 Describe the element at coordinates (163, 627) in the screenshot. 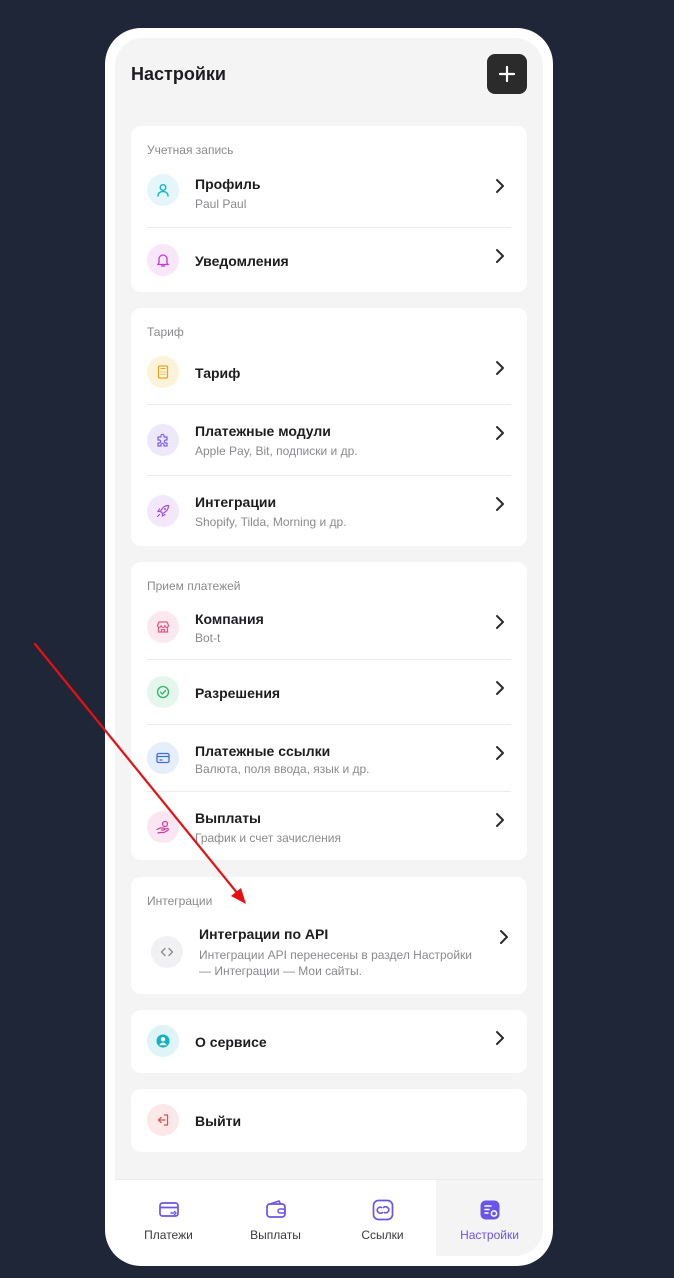

I see `store-icon` at that location.